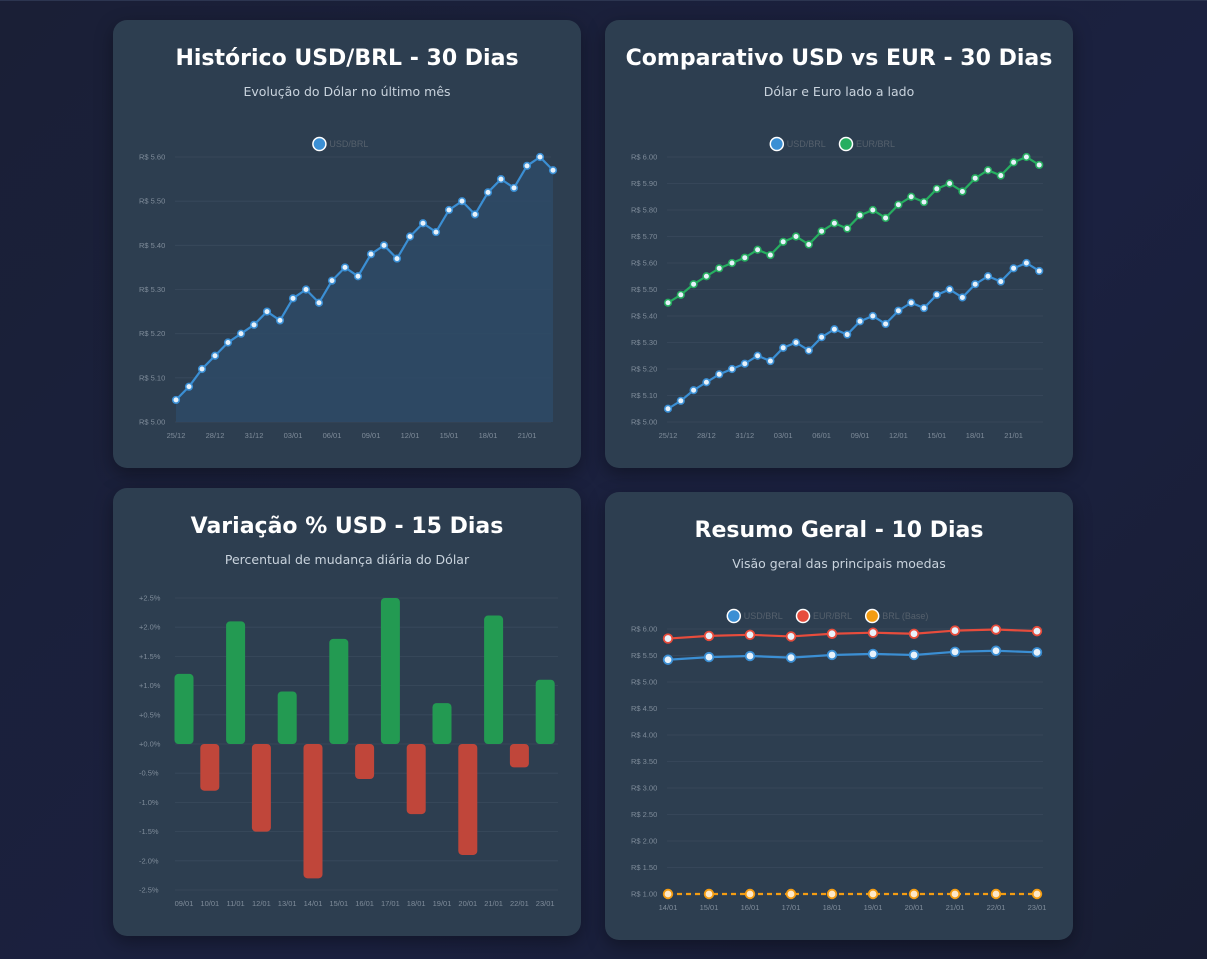 The height and width of the screenshot is (959, 1207). What do you see at coordinates (149, 802) in the screenshot?
I see `y-tick-label: -1.0%` at bounding box center [149, 802].